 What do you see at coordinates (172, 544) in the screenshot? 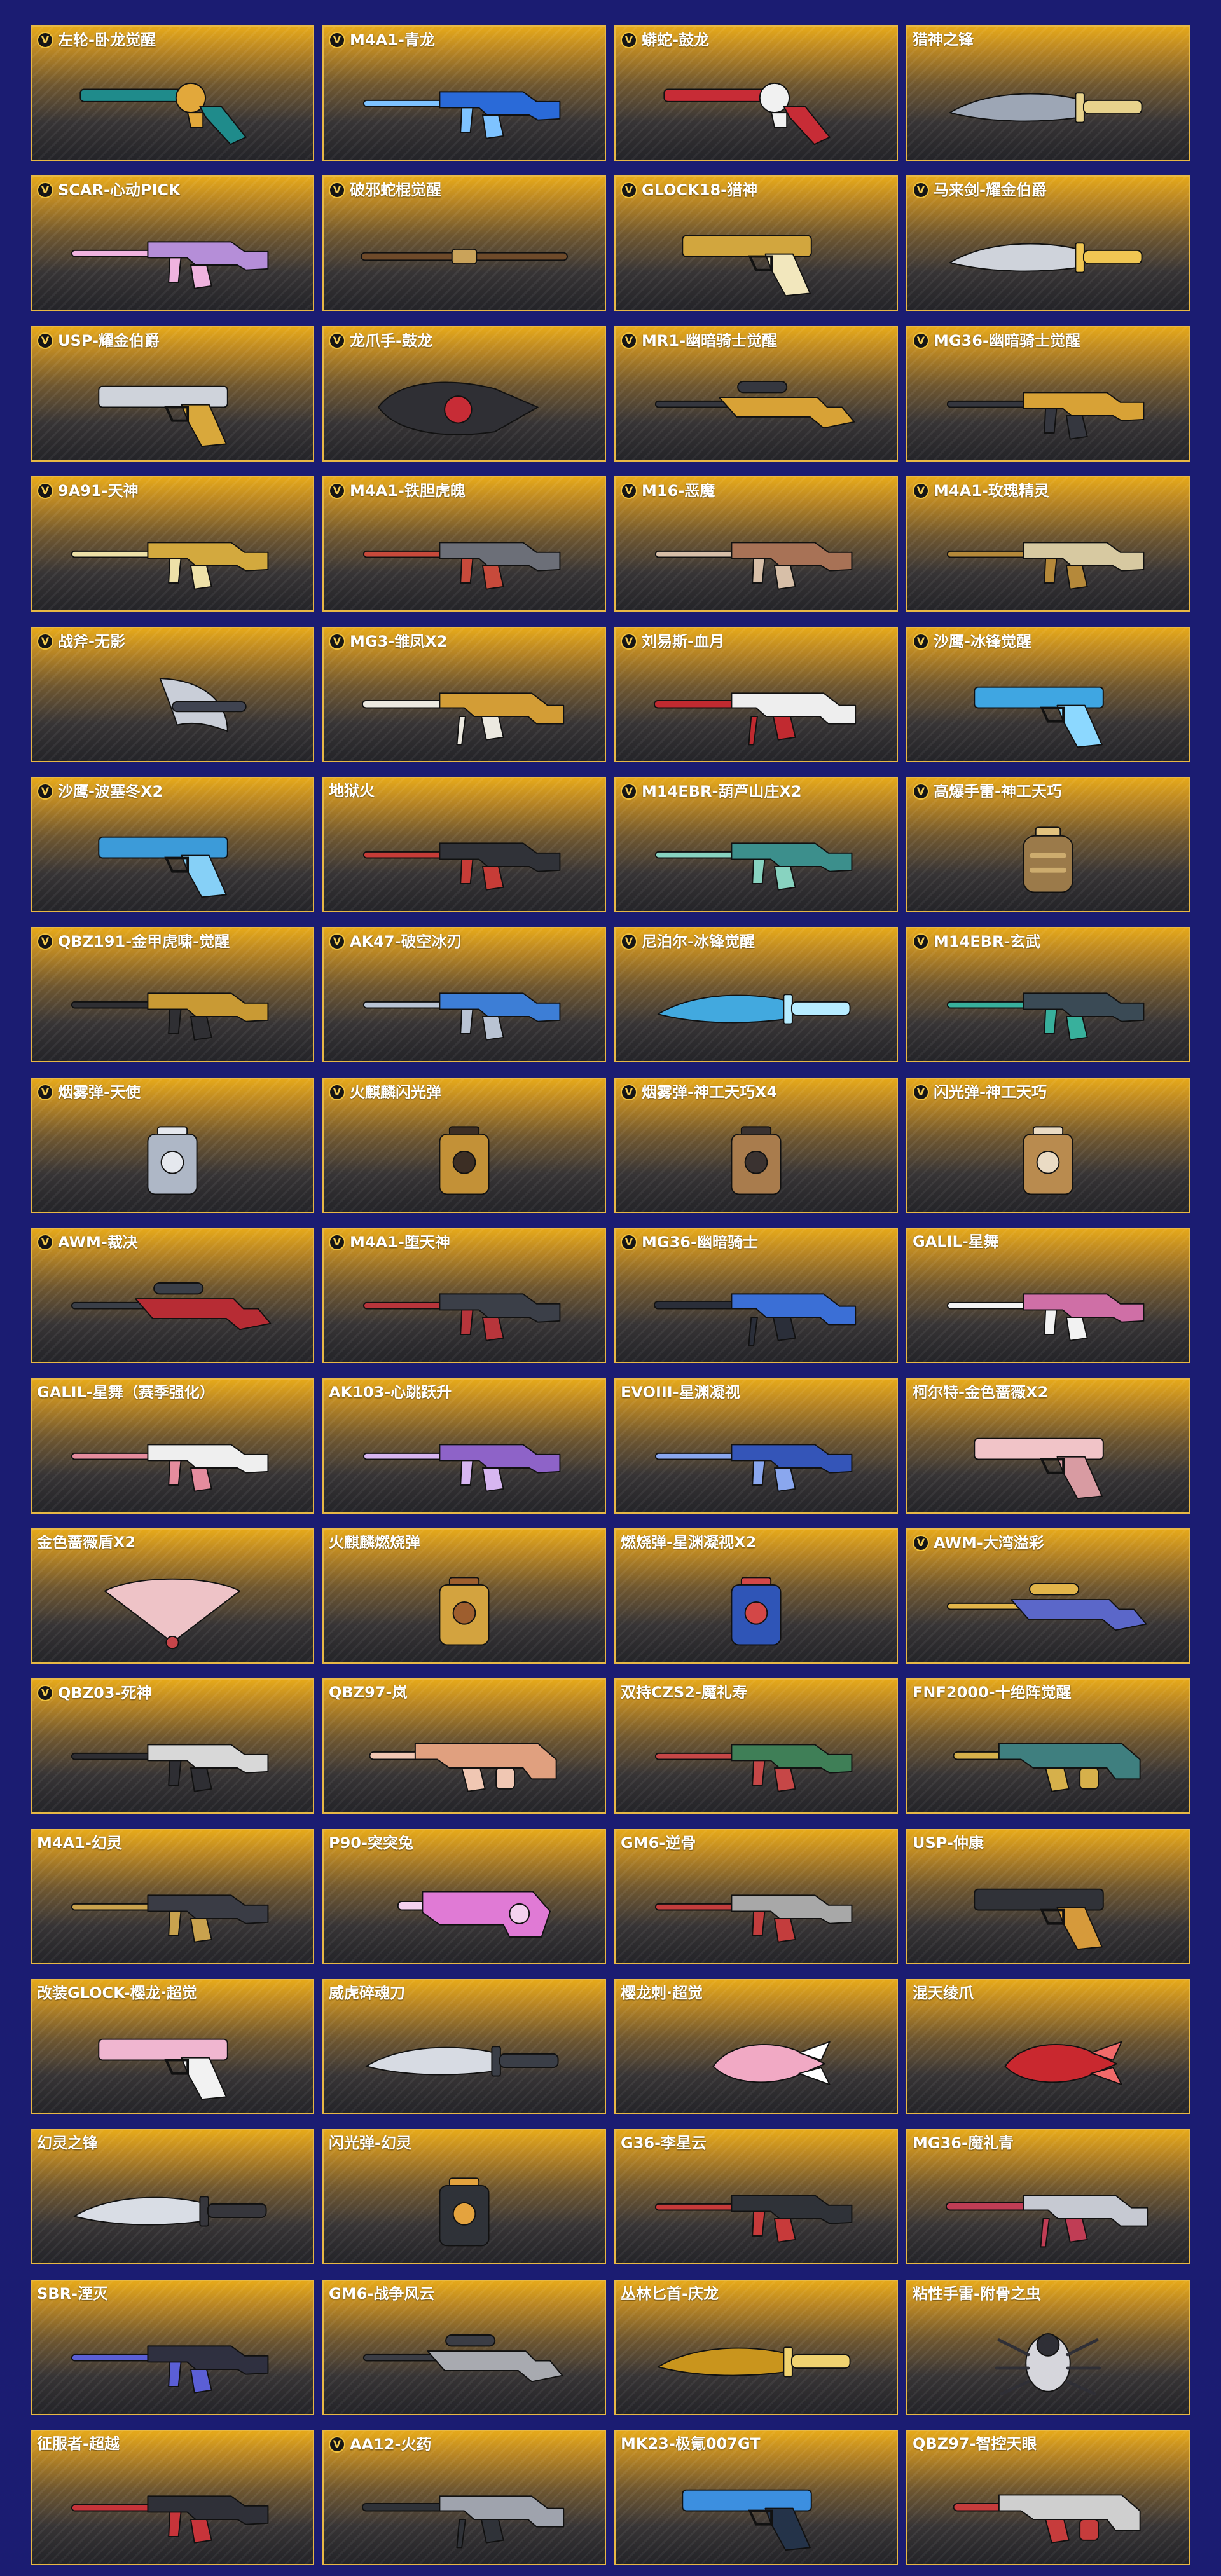
I see `weapon-card: V 9A91-天神` at bounding box center [172, 544].